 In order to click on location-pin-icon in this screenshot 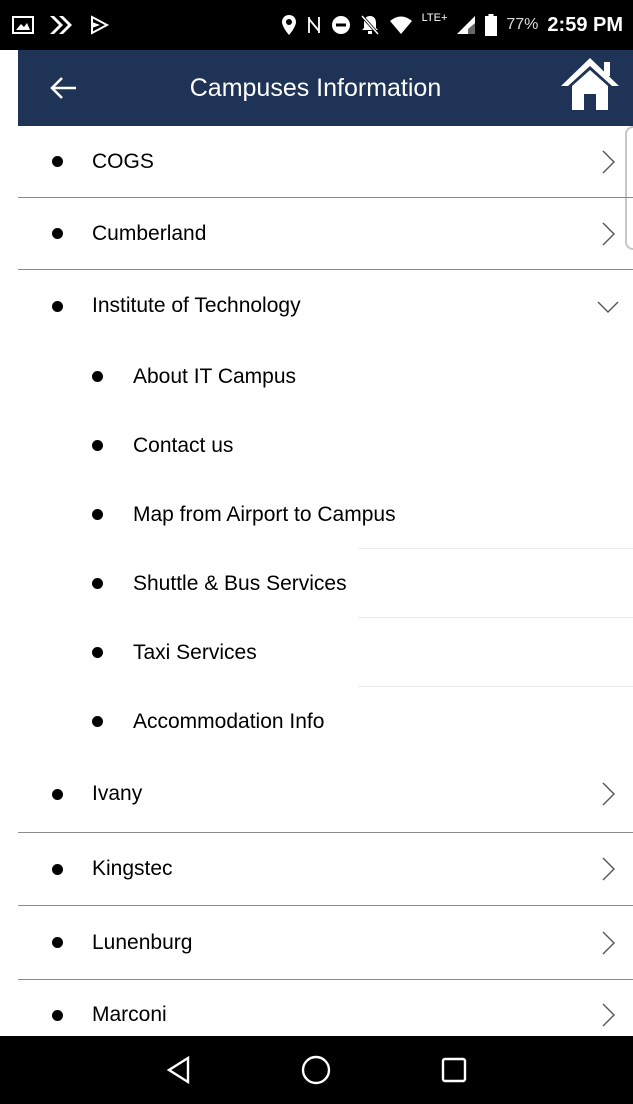, I will do `click(288, 25)`.